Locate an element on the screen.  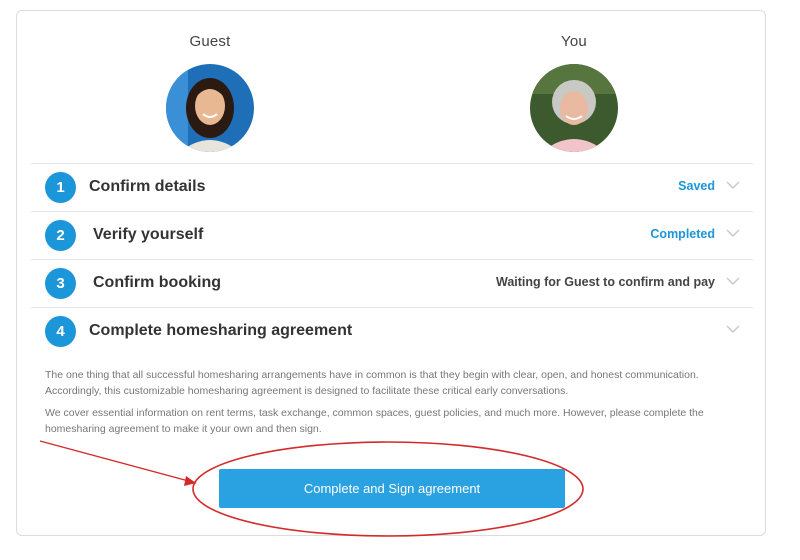
step-number-badge: 4 is located at coordinates (60, 331).